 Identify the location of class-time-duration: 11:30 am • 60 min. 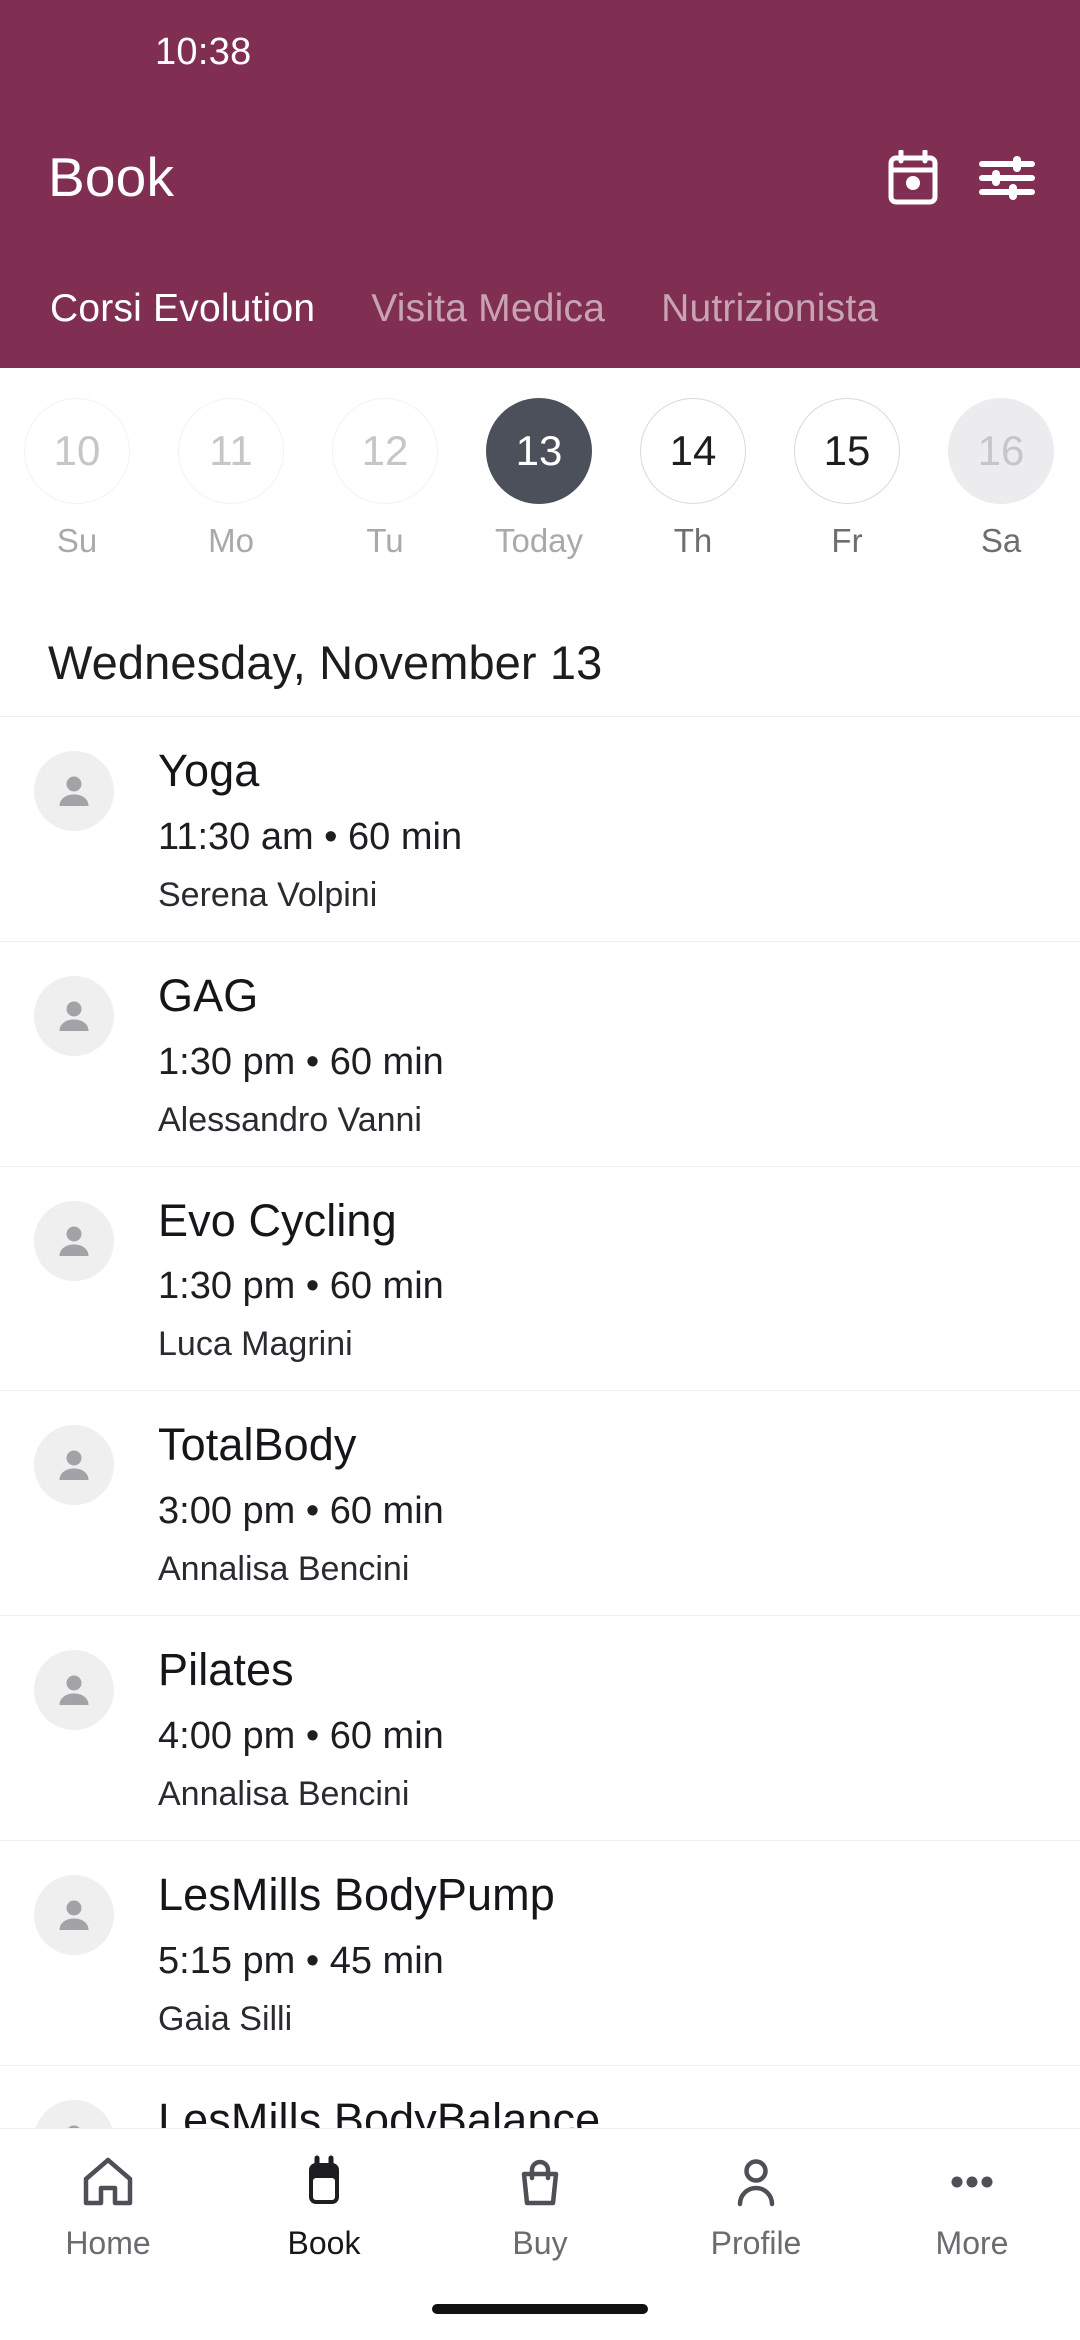
(310, 836).